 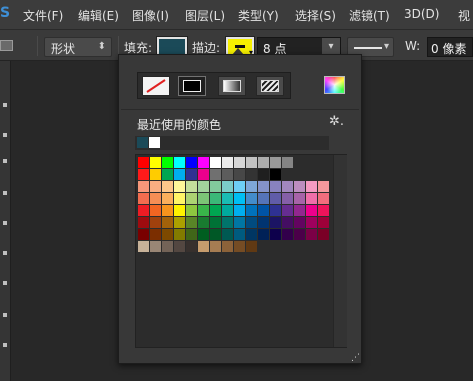 What do you see at coordinates (78, 47) in the screenshot?
I see `shape-mode-dropdown: 形状 ⬍` at bounding box center [78, 47].